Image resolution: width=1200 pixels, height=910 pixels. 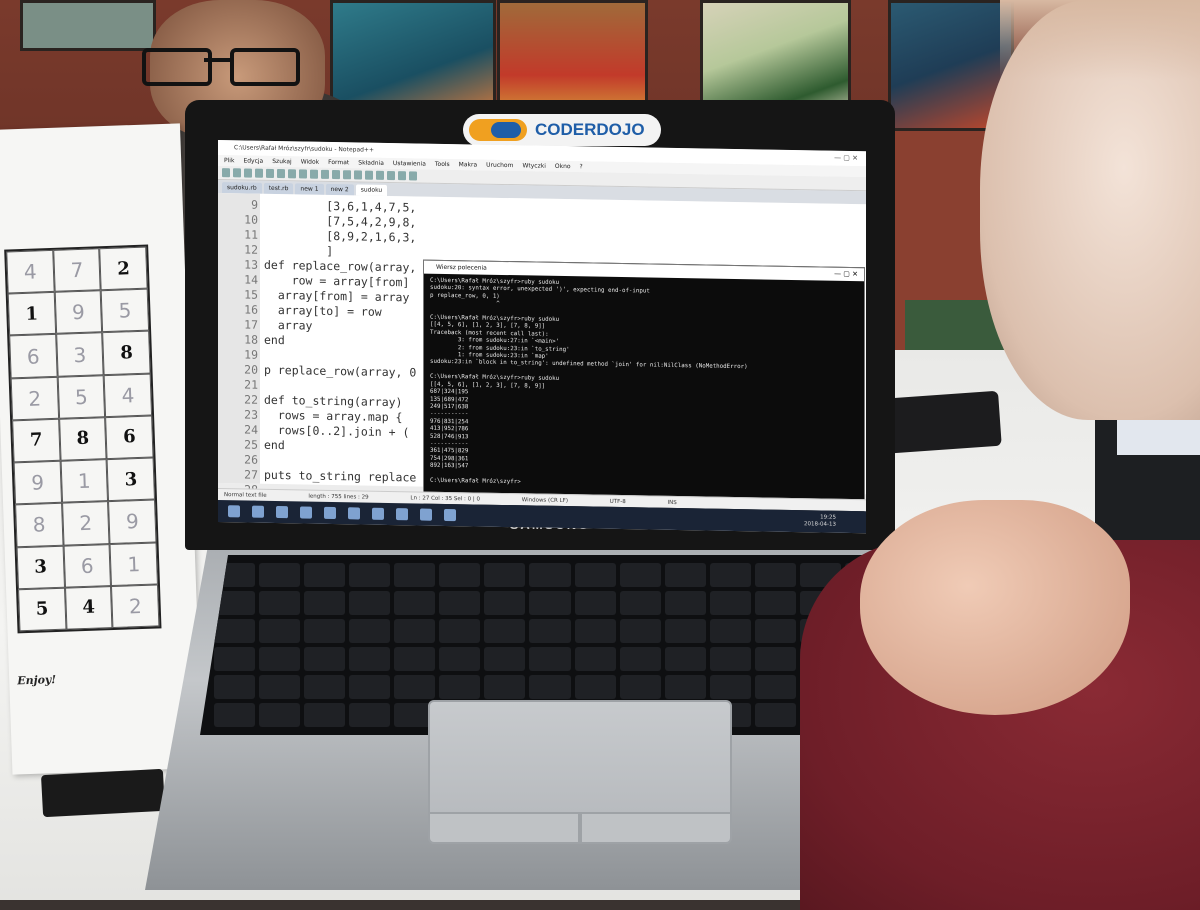 I want to click on find-icon, so click(x=347, y=175).